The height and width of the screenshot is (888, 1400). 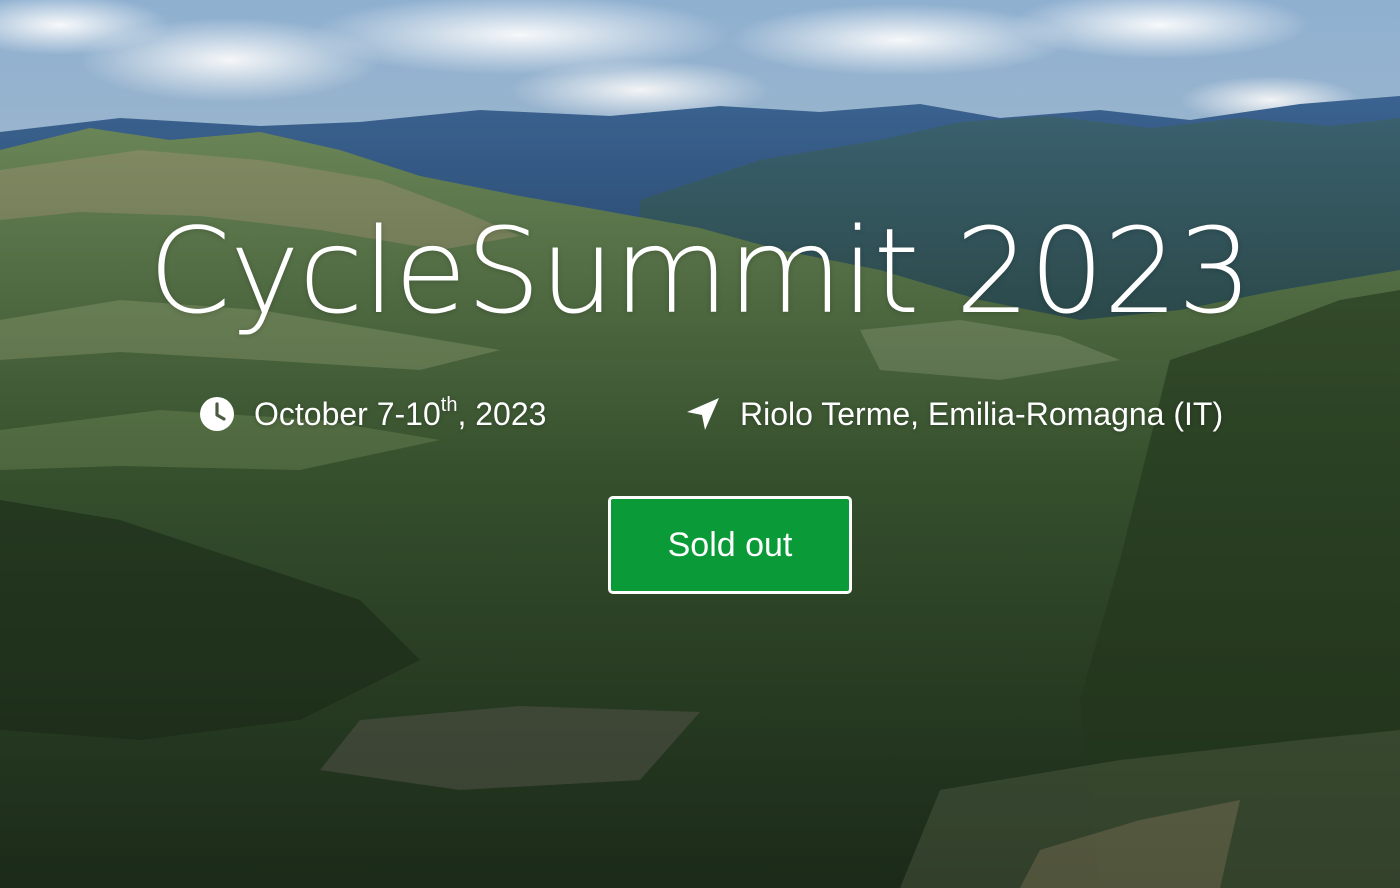 I want to click on event-location-text: Riolo Terme, Emilia-Romagna (IT), so click(x=982, y=414).